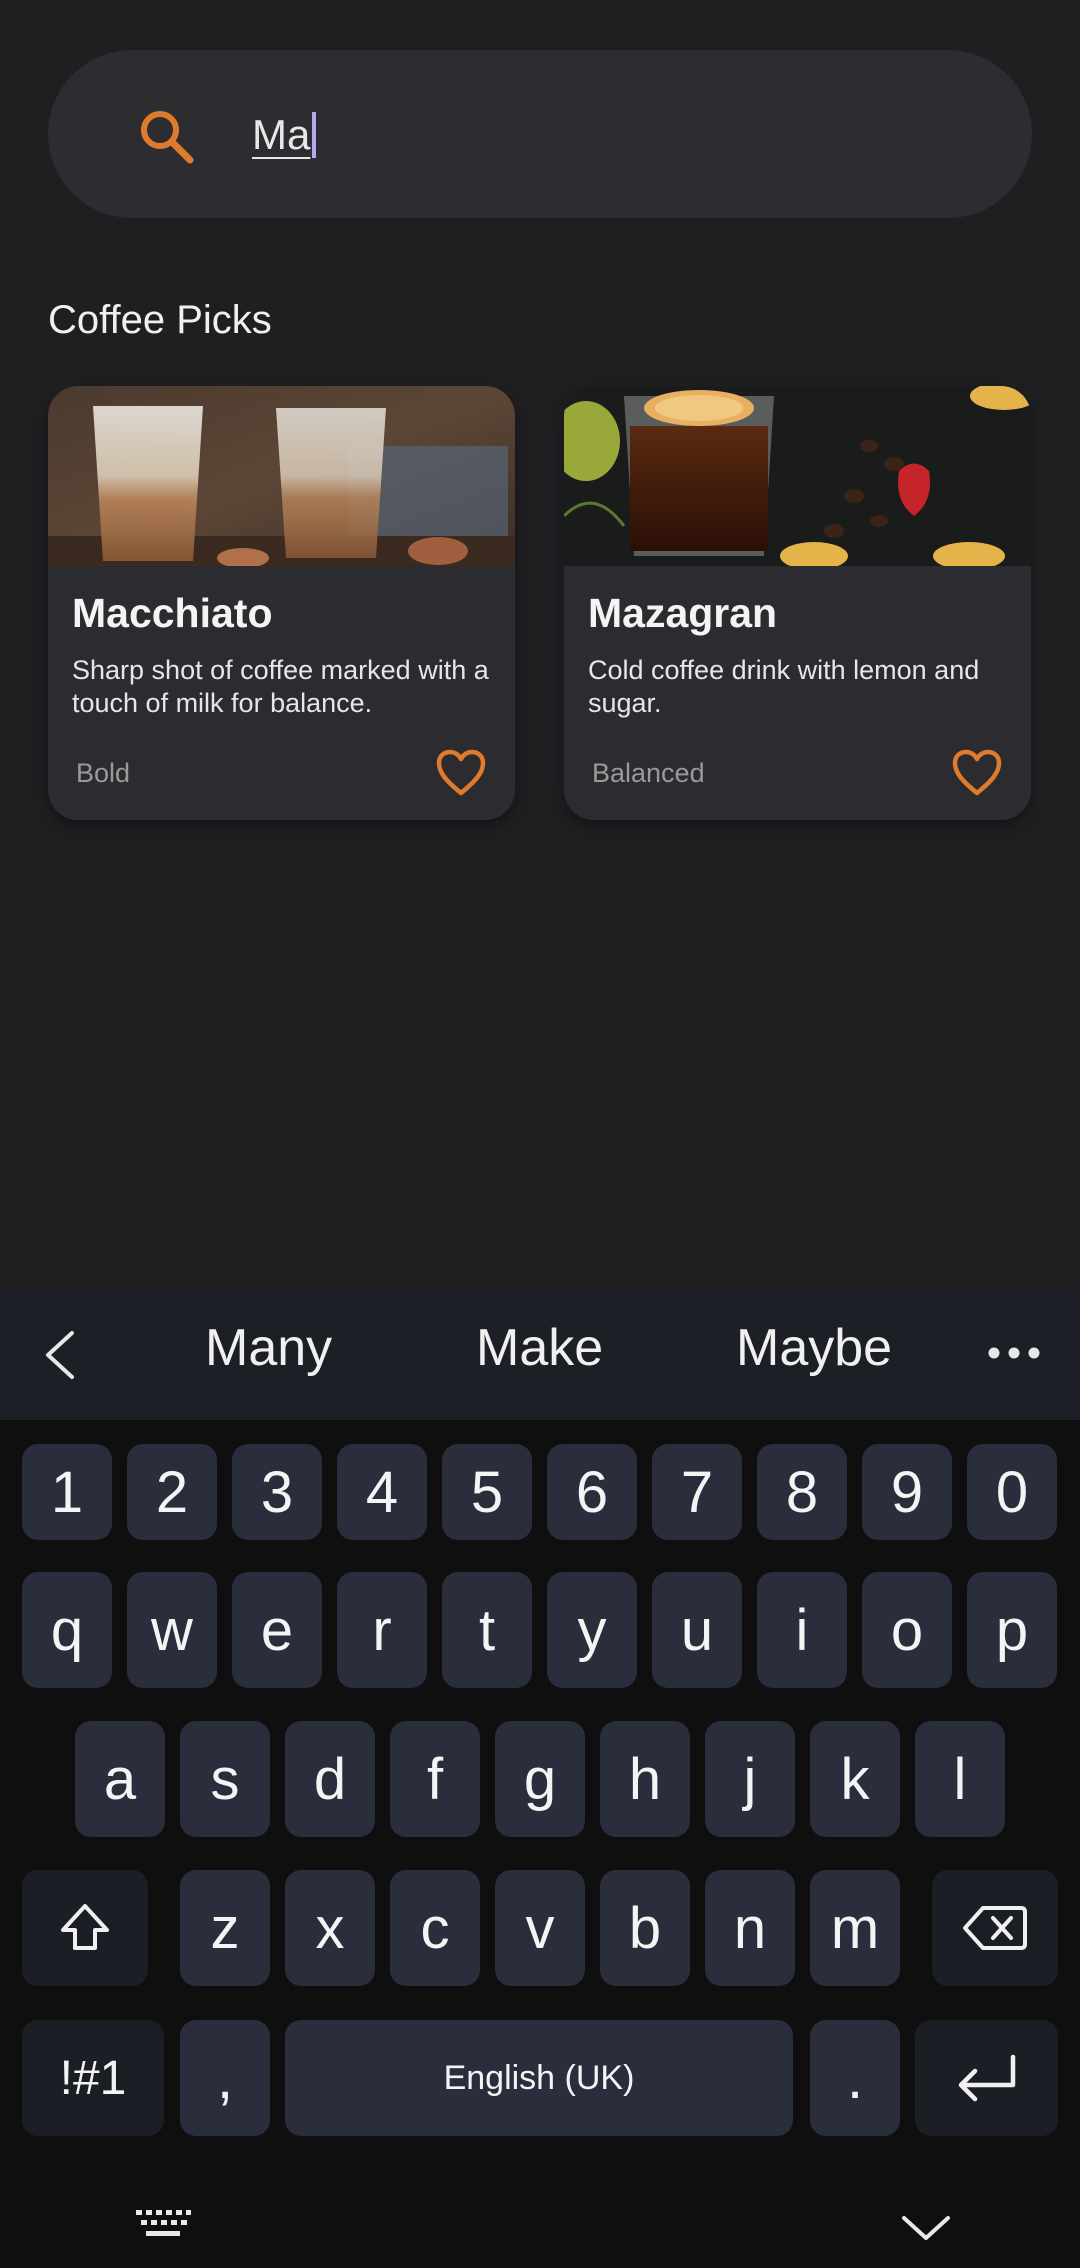  I want to click on key-p: p, so click(1012, 1630).